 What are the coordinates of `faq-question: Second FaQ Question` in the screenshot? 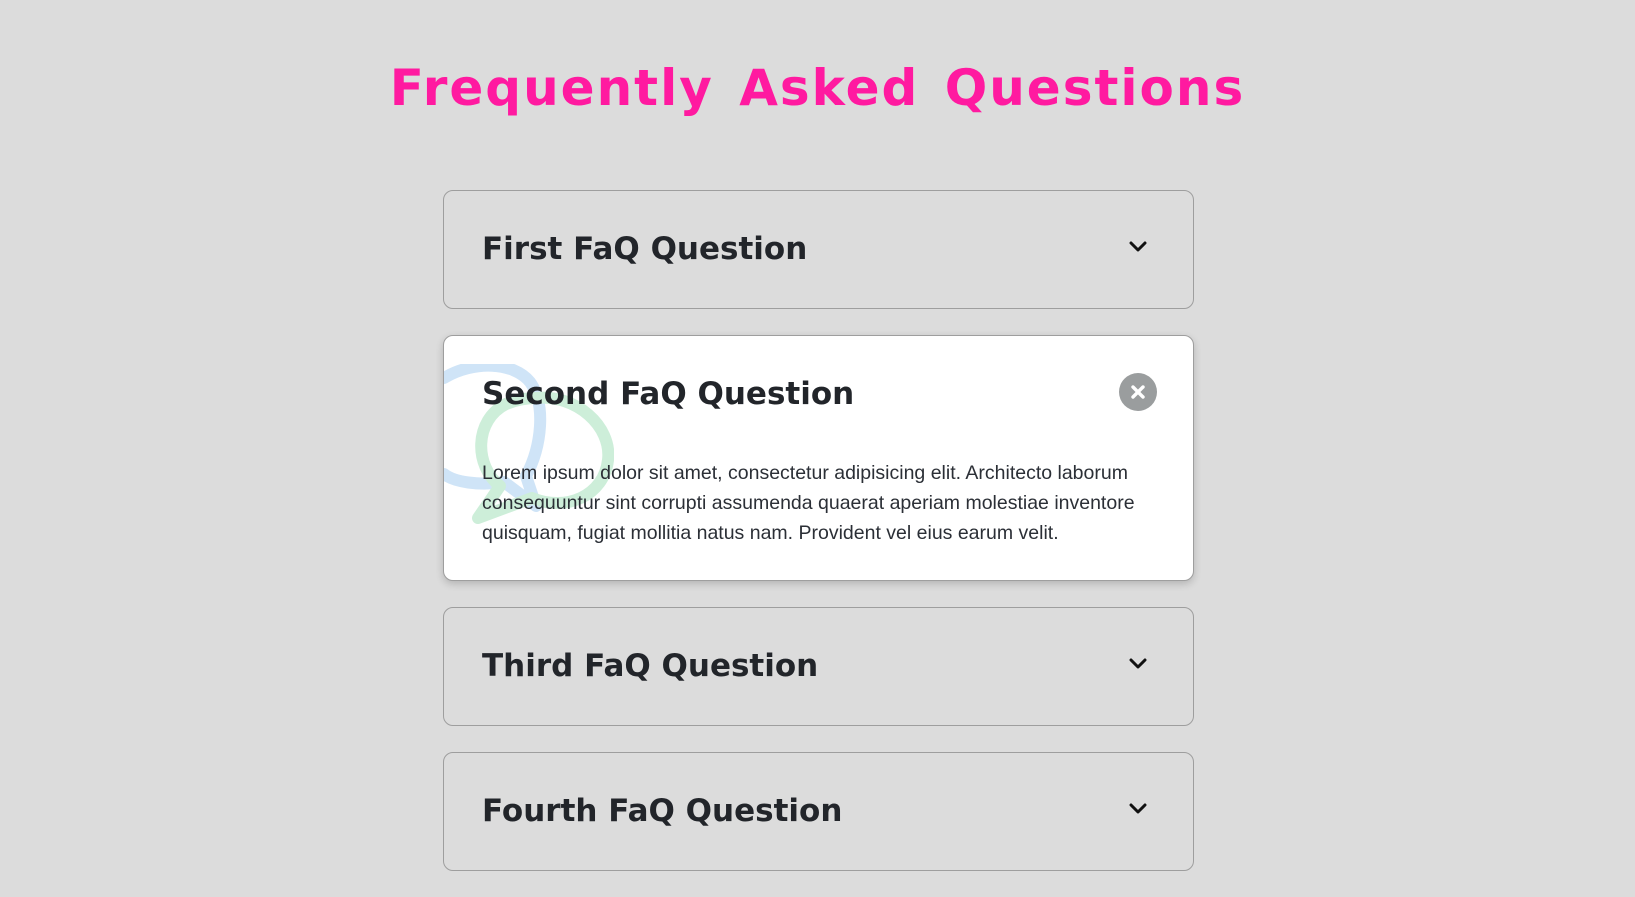 It's located at (668, 394).